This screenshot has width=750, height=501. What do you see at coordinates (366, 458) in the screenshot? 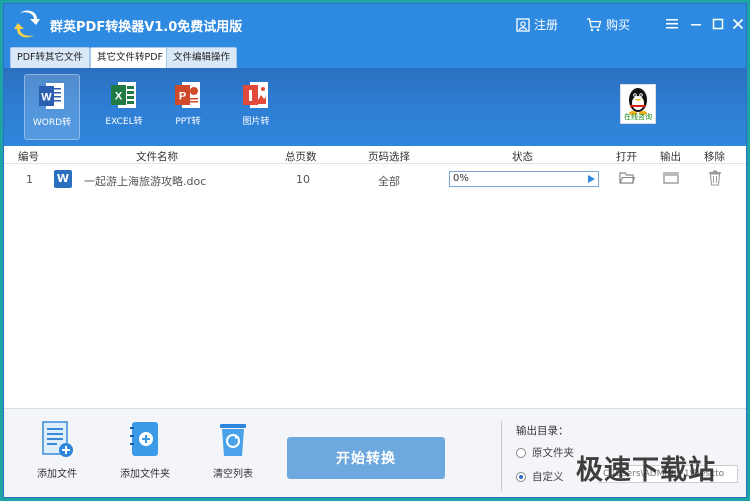
I see `start-convert-button: 开始转换` at bounding box center [366, 458].